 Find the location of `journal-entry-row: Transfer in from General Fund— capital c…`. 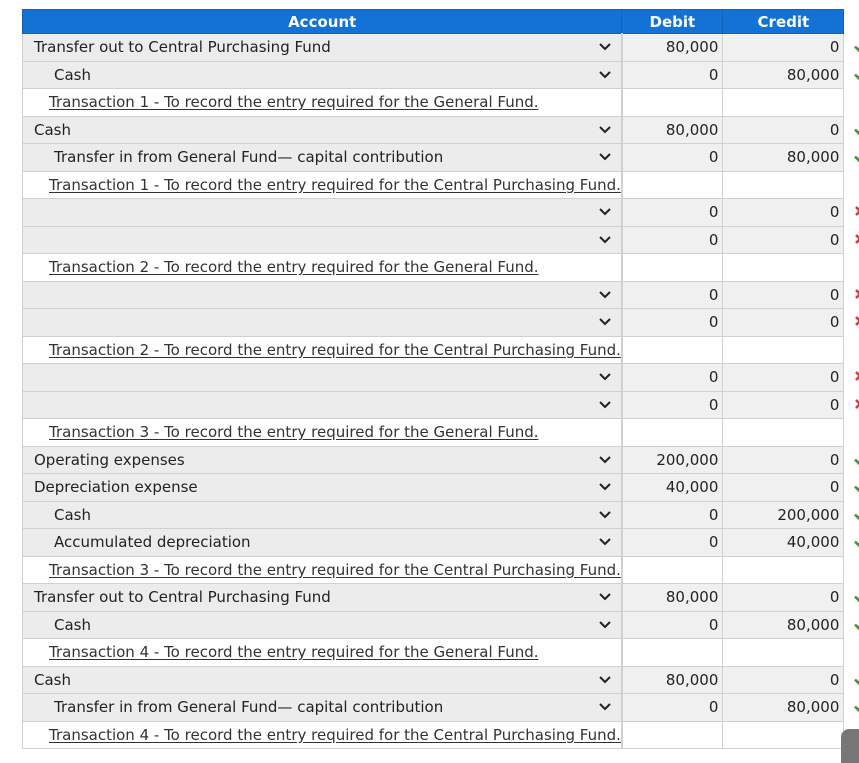

journal-entry-row: Transfer in from General Fund— capital c… is located at coordinates (440, 707).